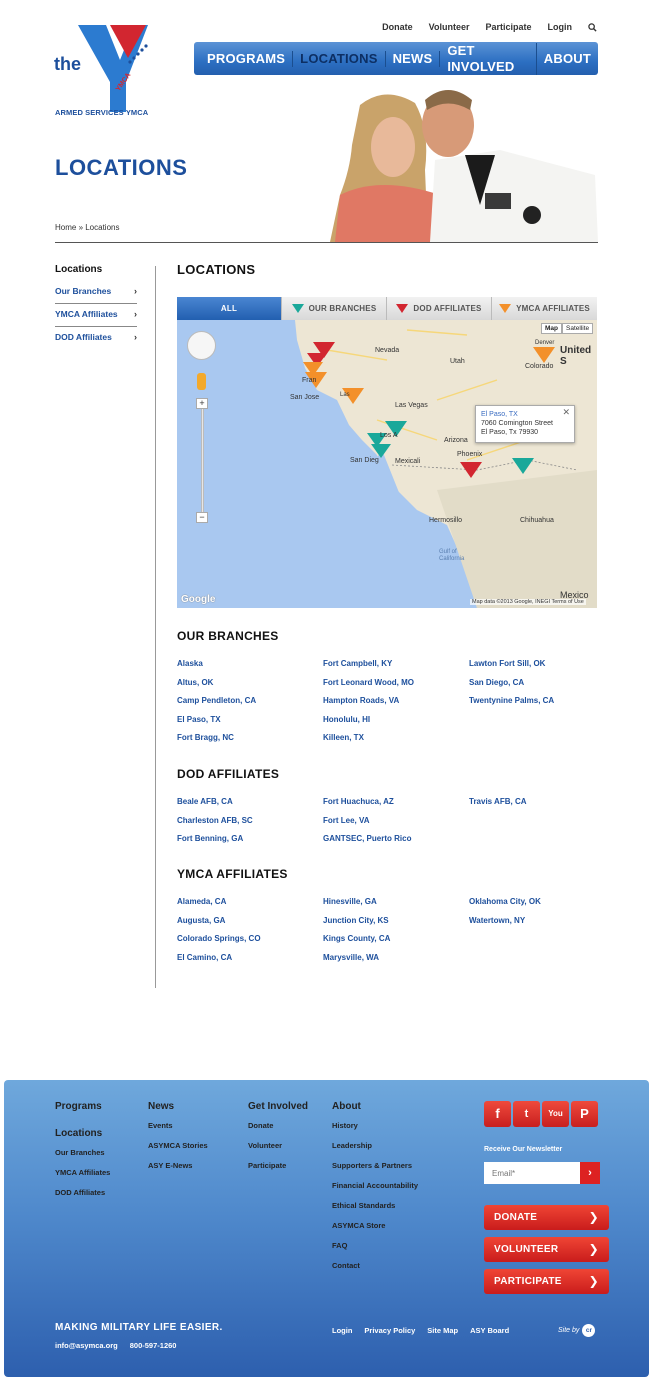 This screenshot has width=653, height=1377. Describe the element at coordinates (178, 1125) in the screenshot. I see `footer-link: Events` at that location.